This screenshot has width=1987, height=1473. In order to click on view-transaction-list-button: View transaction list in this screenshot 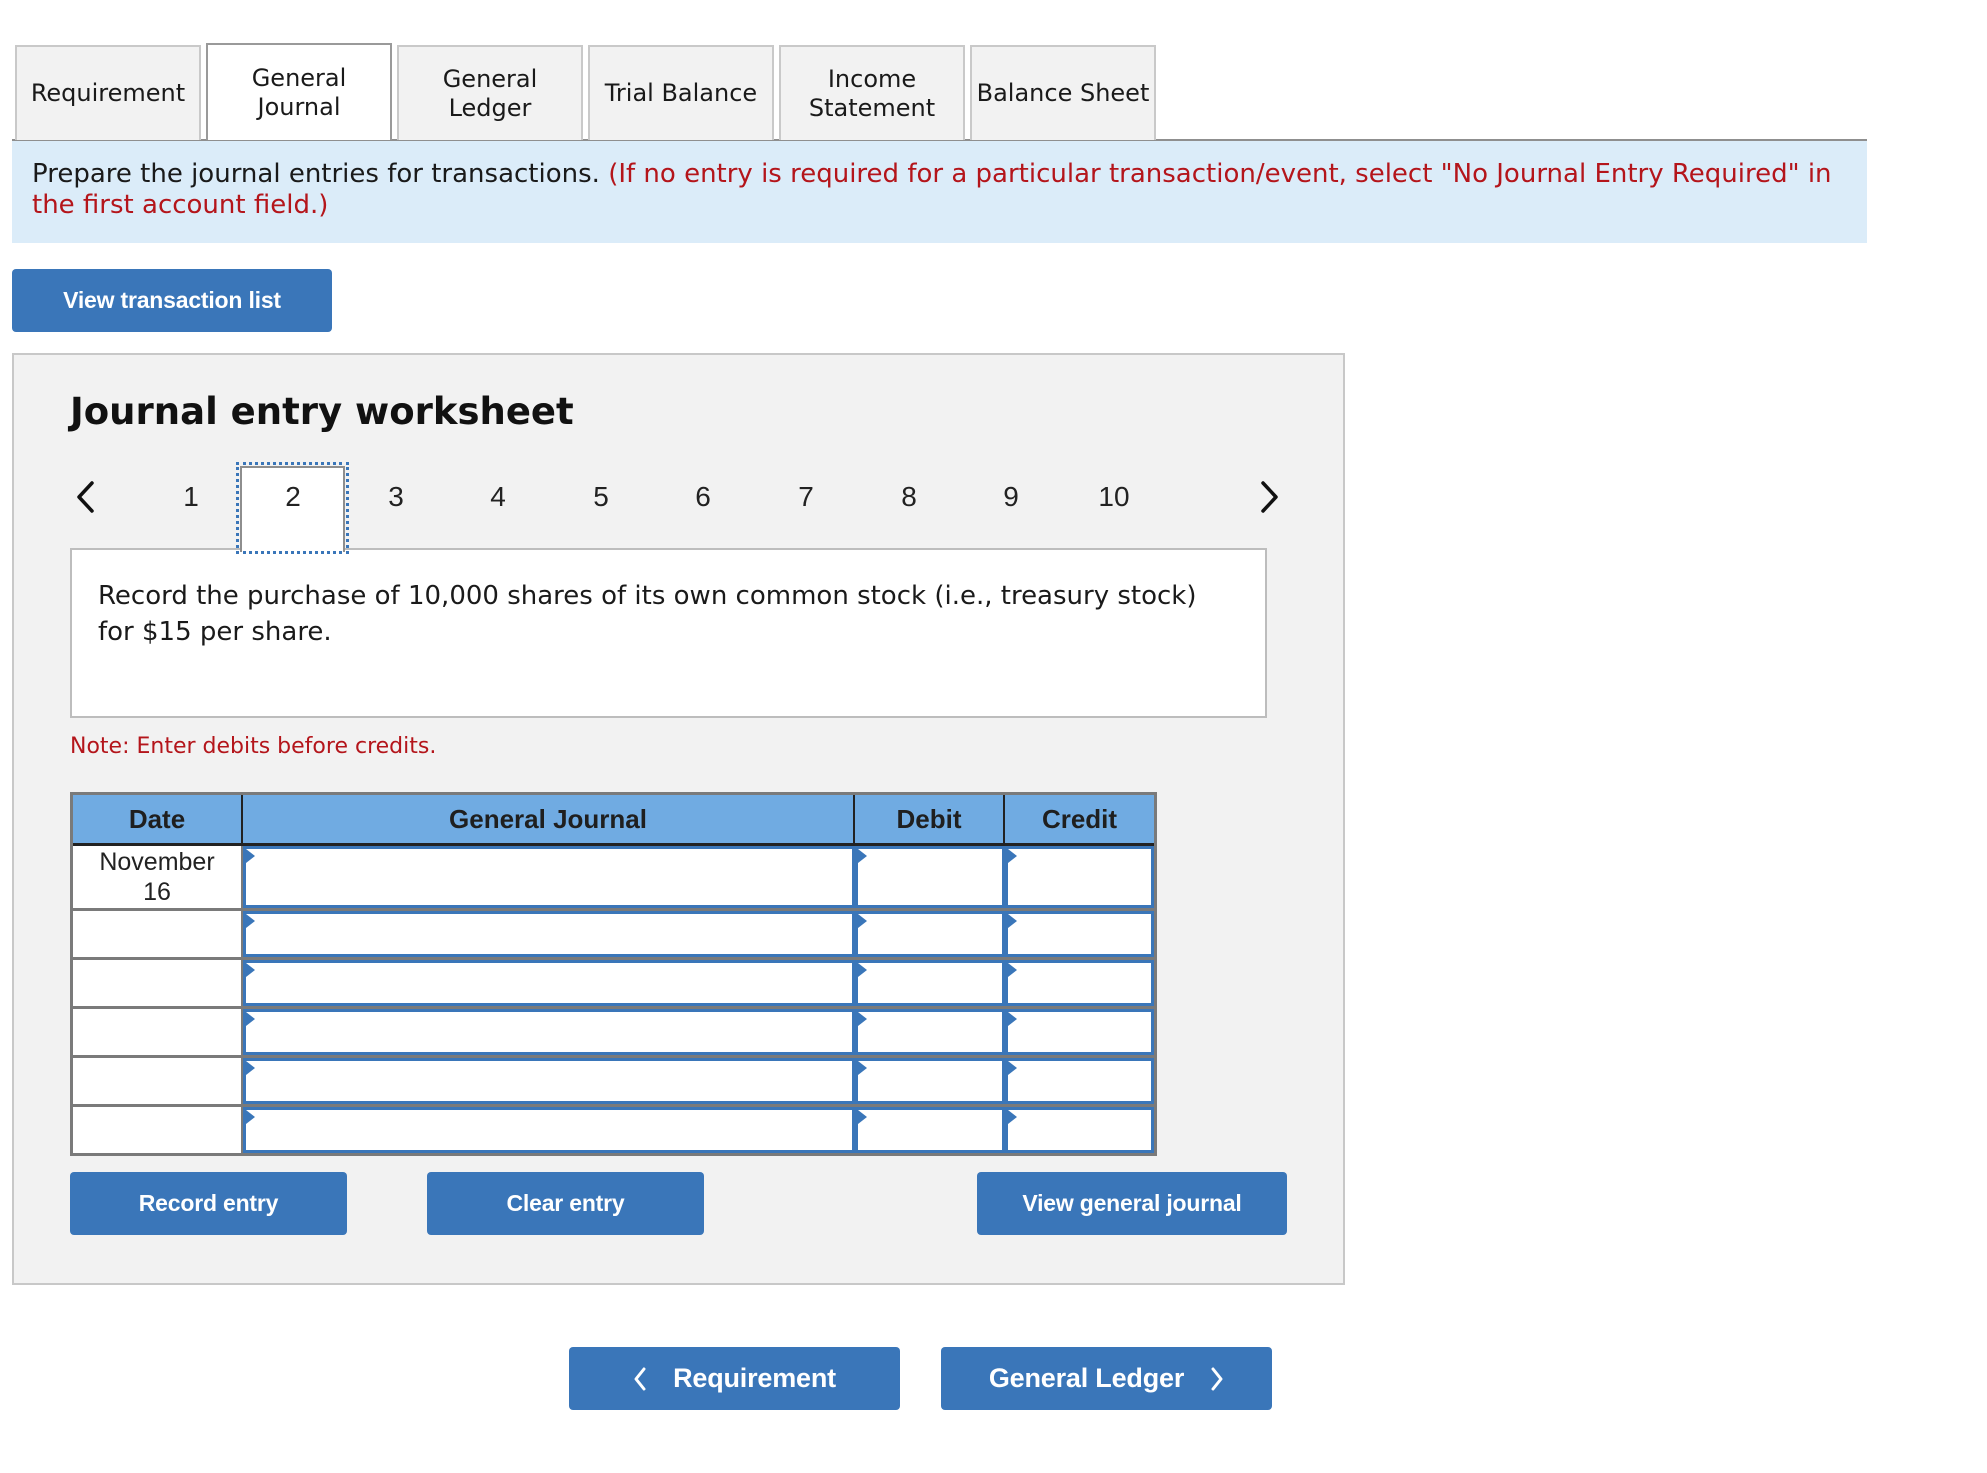, I will do `click(172, 300)`.